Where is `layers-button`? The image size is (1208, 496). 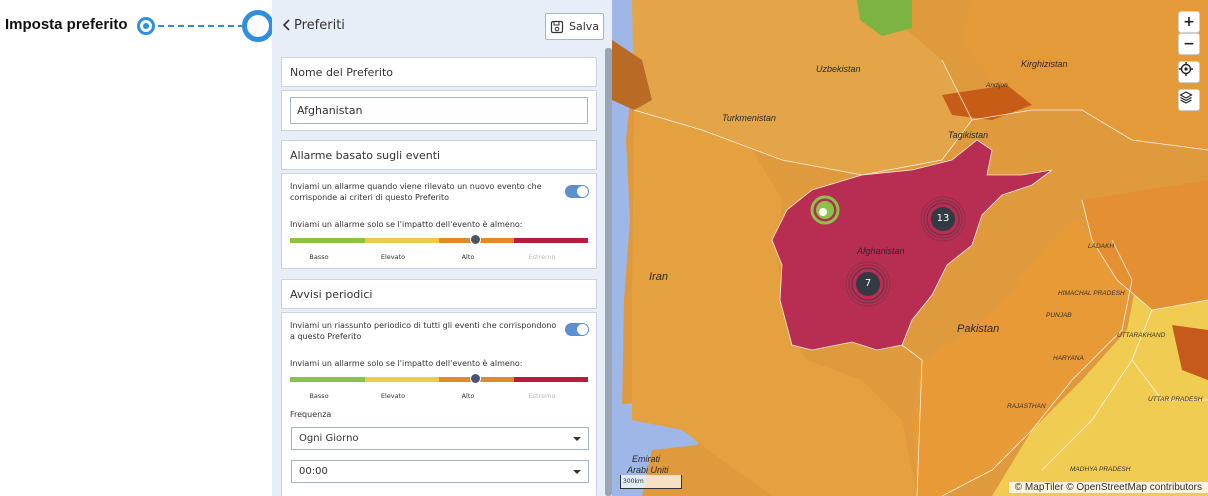 layers-button is located at coordinates (1189, 100).